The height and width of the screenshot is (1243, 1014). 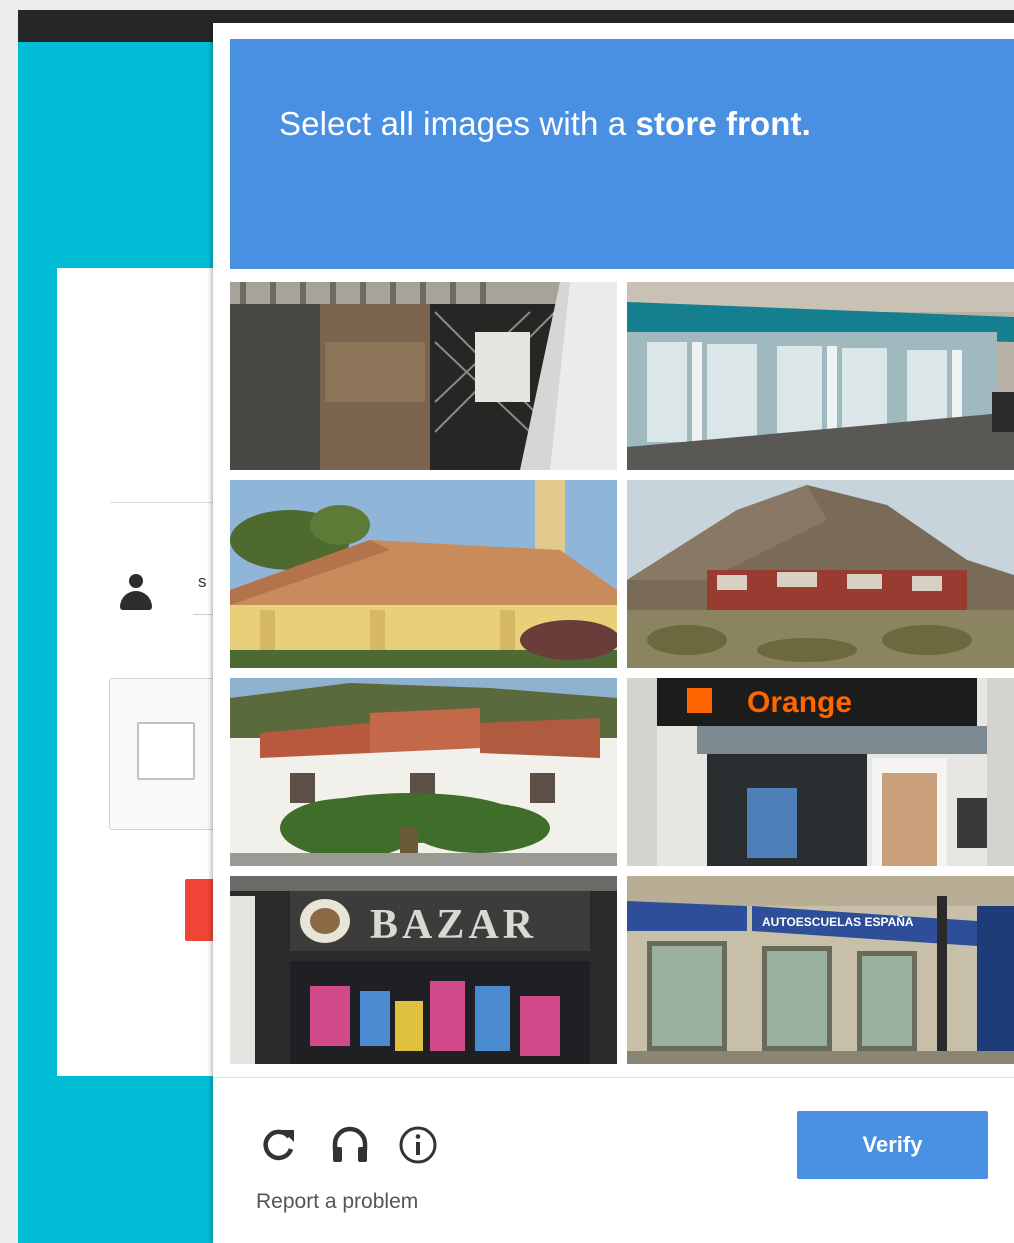 I want to click on info-icon, so click(x=418, y=1145).